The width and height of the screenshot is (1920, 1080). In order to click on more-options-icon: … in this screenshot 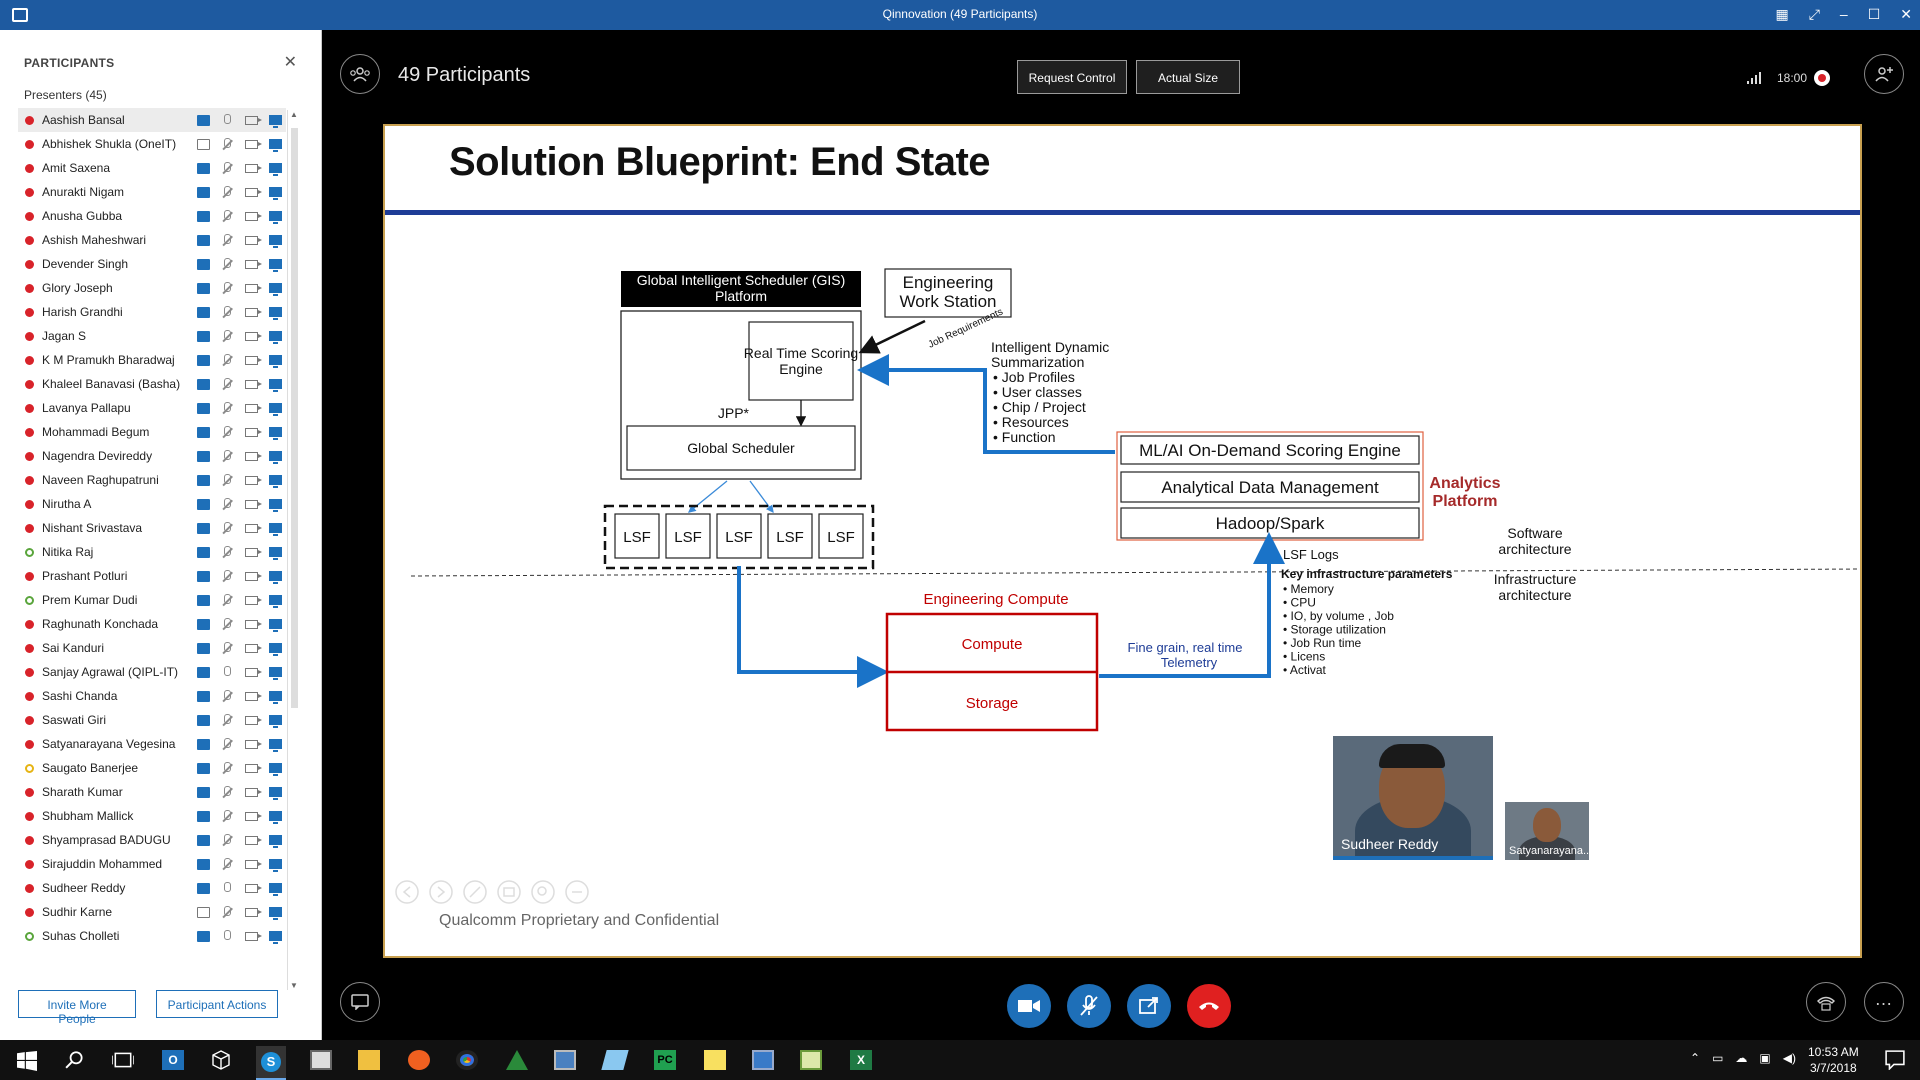, I will do `click(1884, 1002)`.